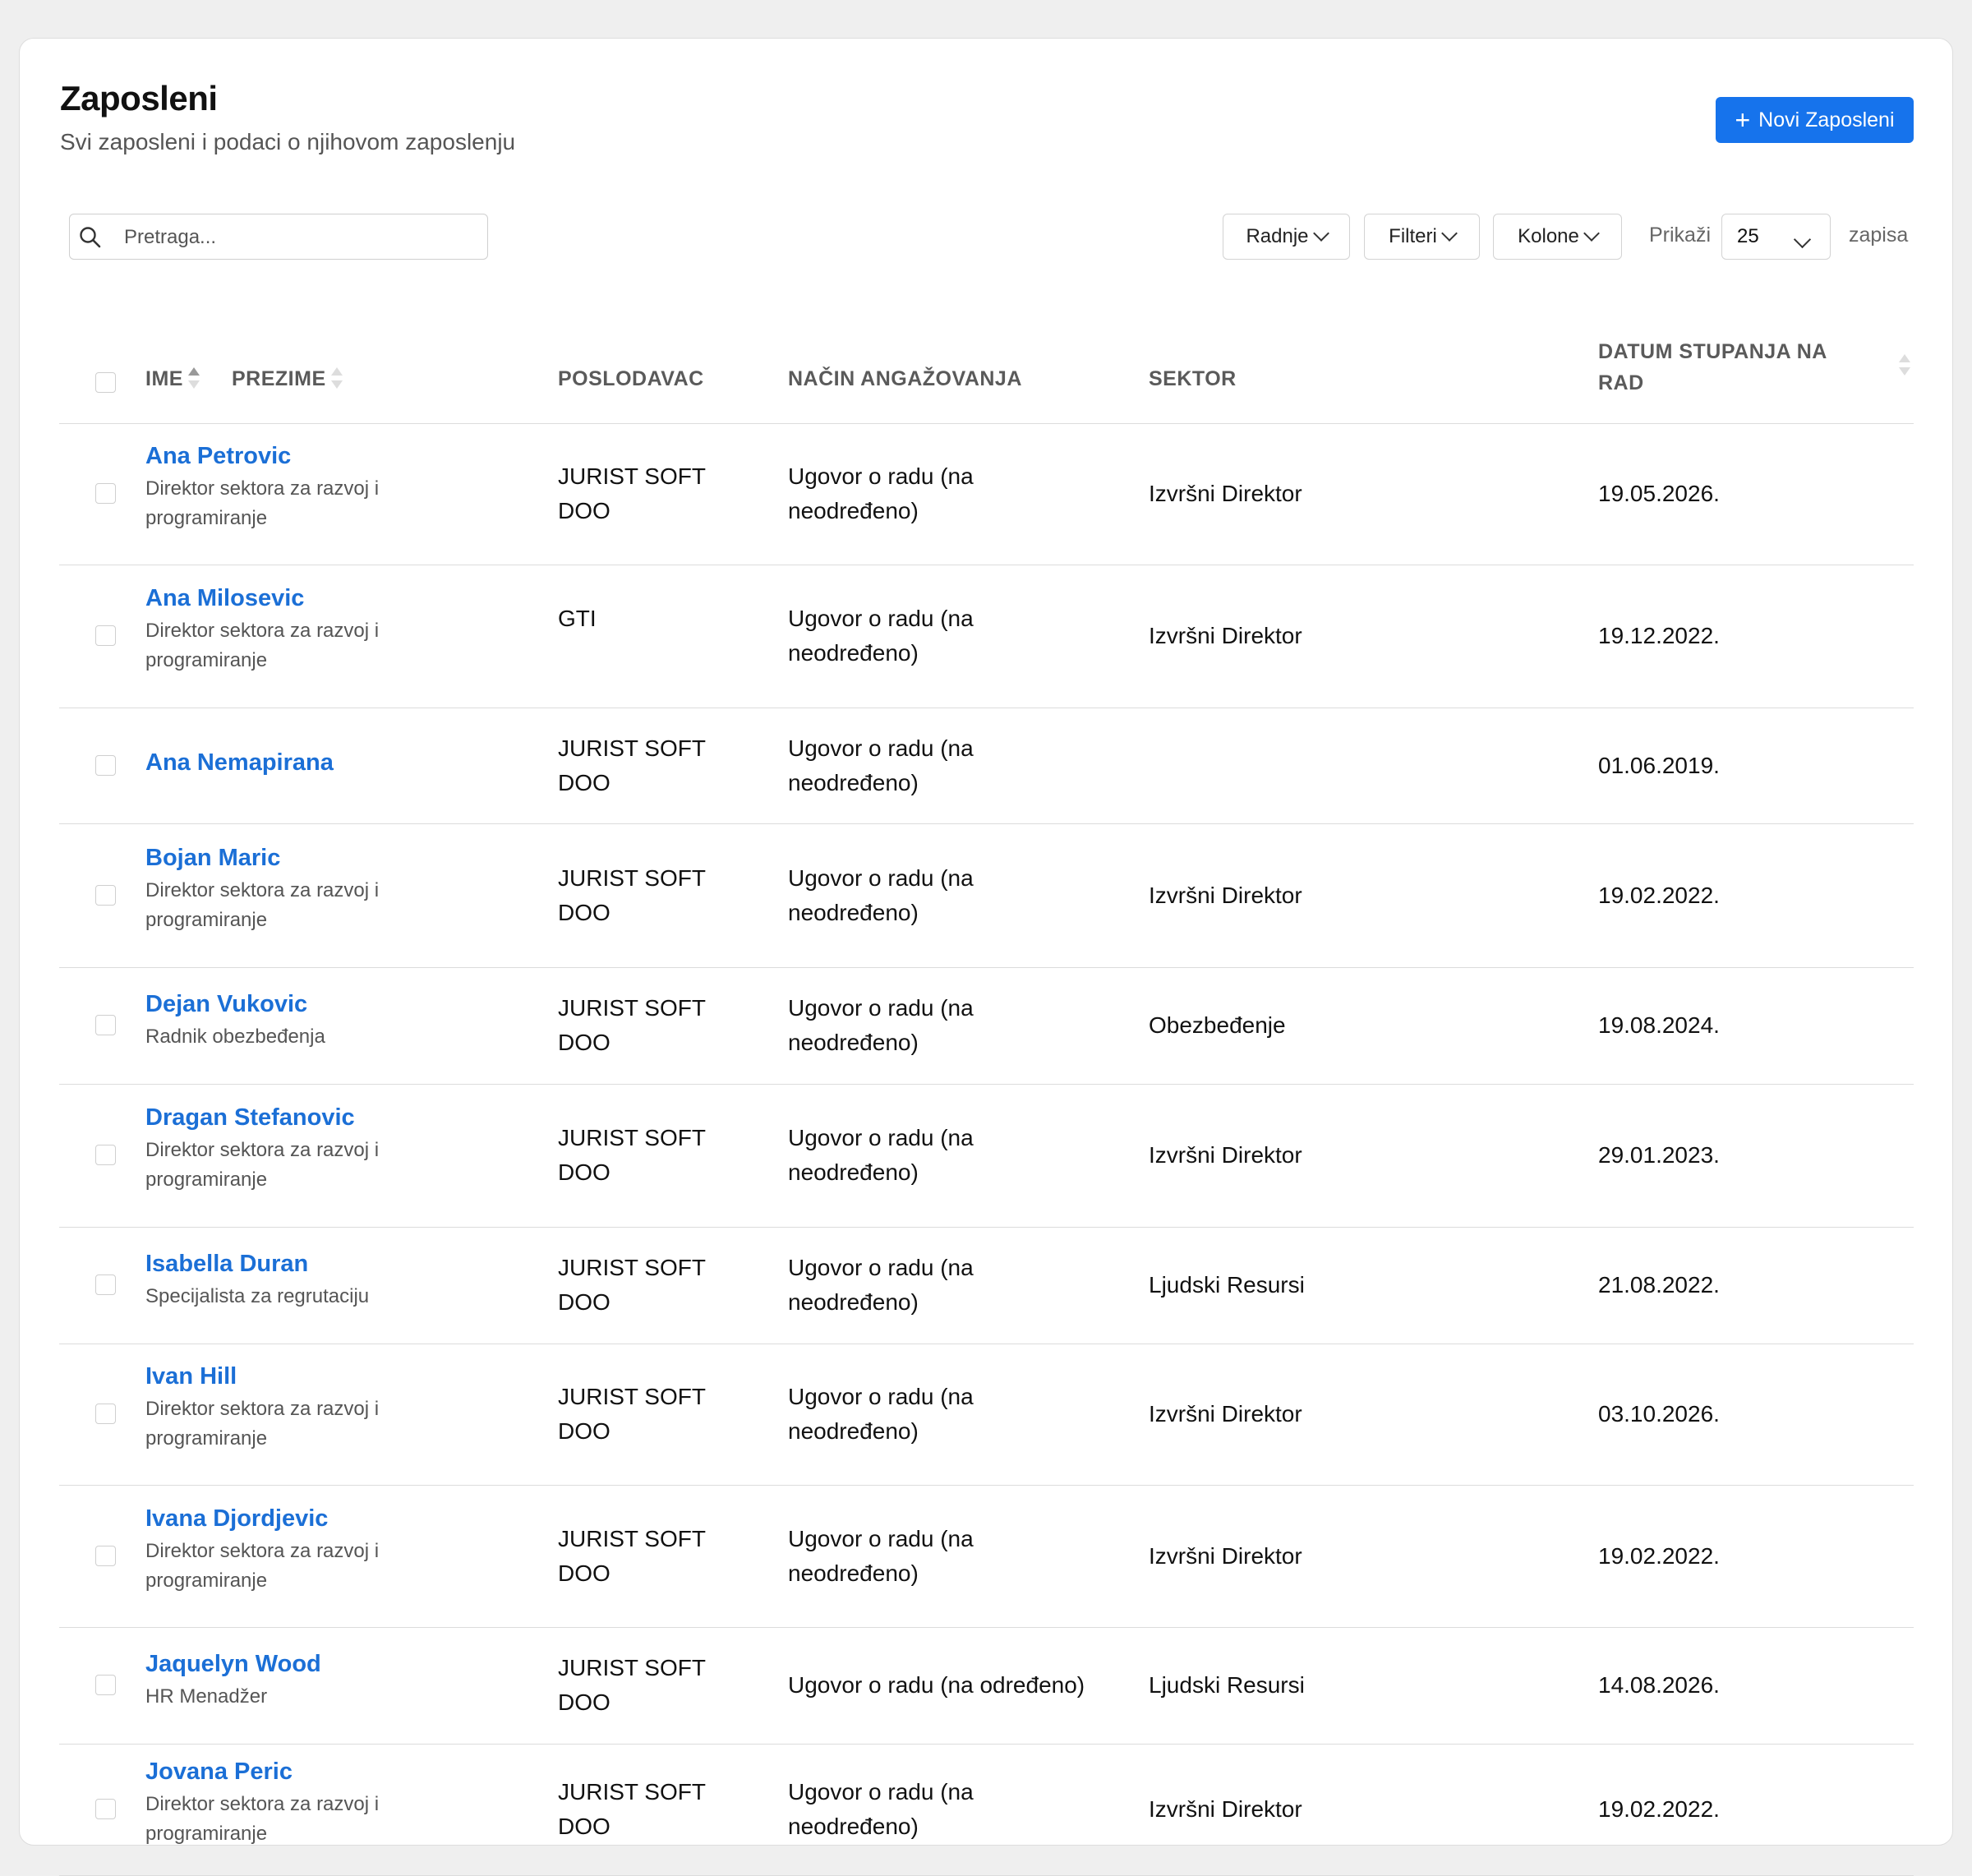  What do you see at coordinates (1217, 1025) in the screenshot?
I see `sector-cell: Obezbeđenje` at bounding box center [1217, 1025].